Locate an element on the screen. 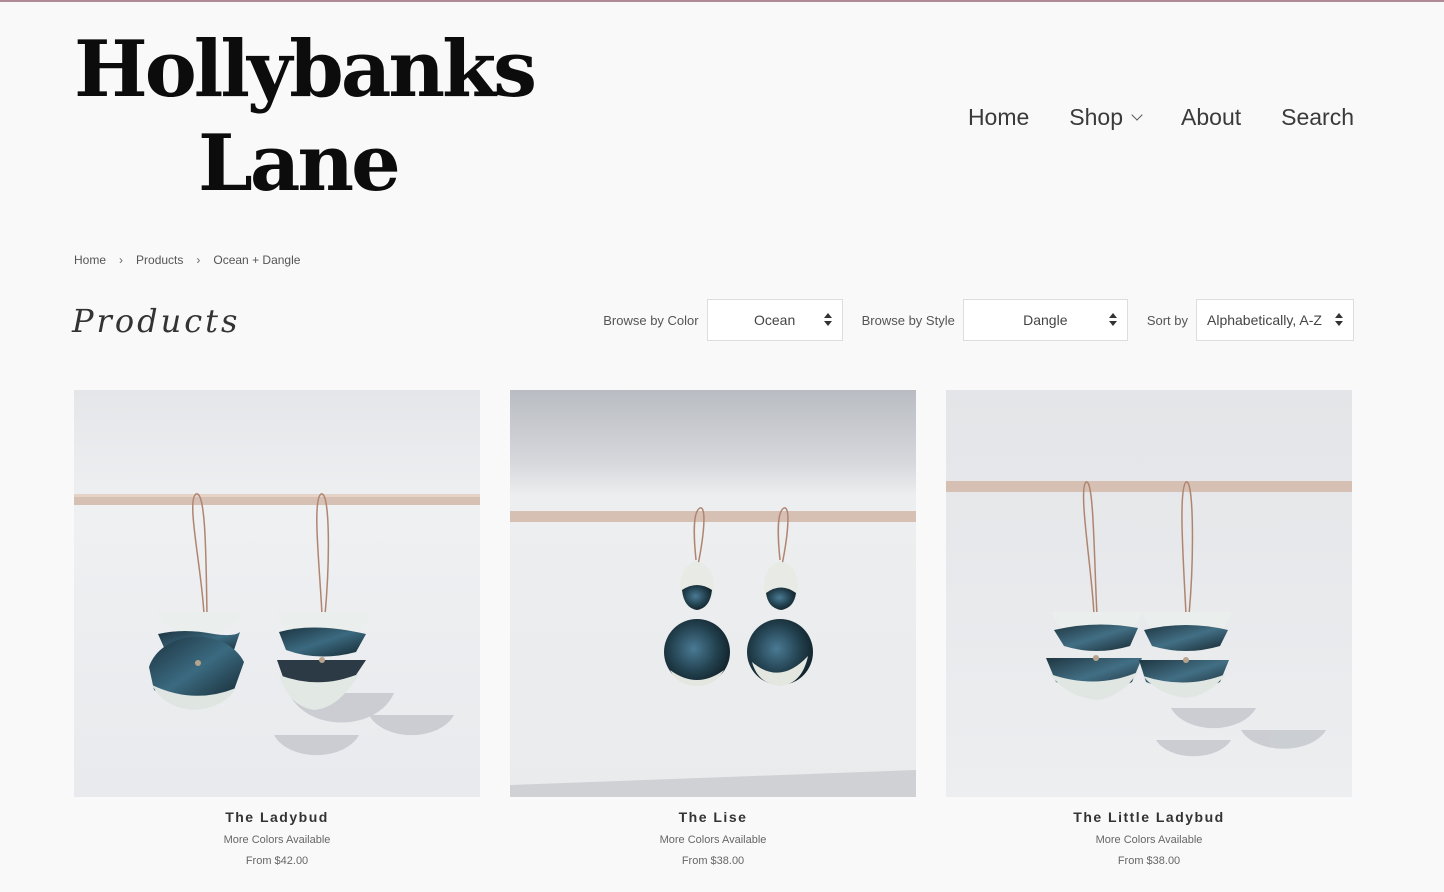  color-filter-value: Ocean is located at coordinates (774, 320).